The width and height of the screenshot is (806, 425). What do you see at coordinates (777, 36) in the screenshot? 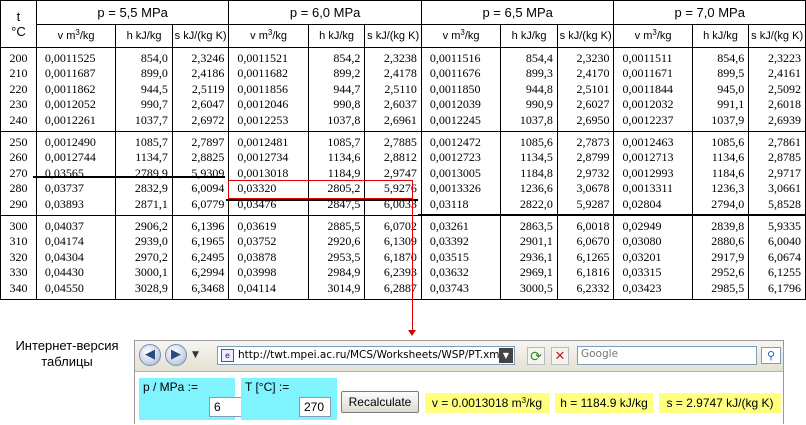
I see `column-header-s: s kJ/(kg K)` at bounding box center [777, 36].